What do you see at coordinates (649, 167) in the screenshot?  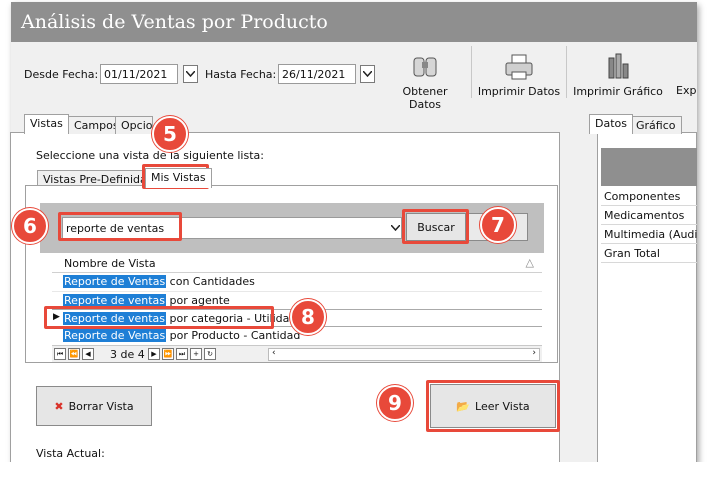 I see `results-grid-header` at bounding box center [649, 167].